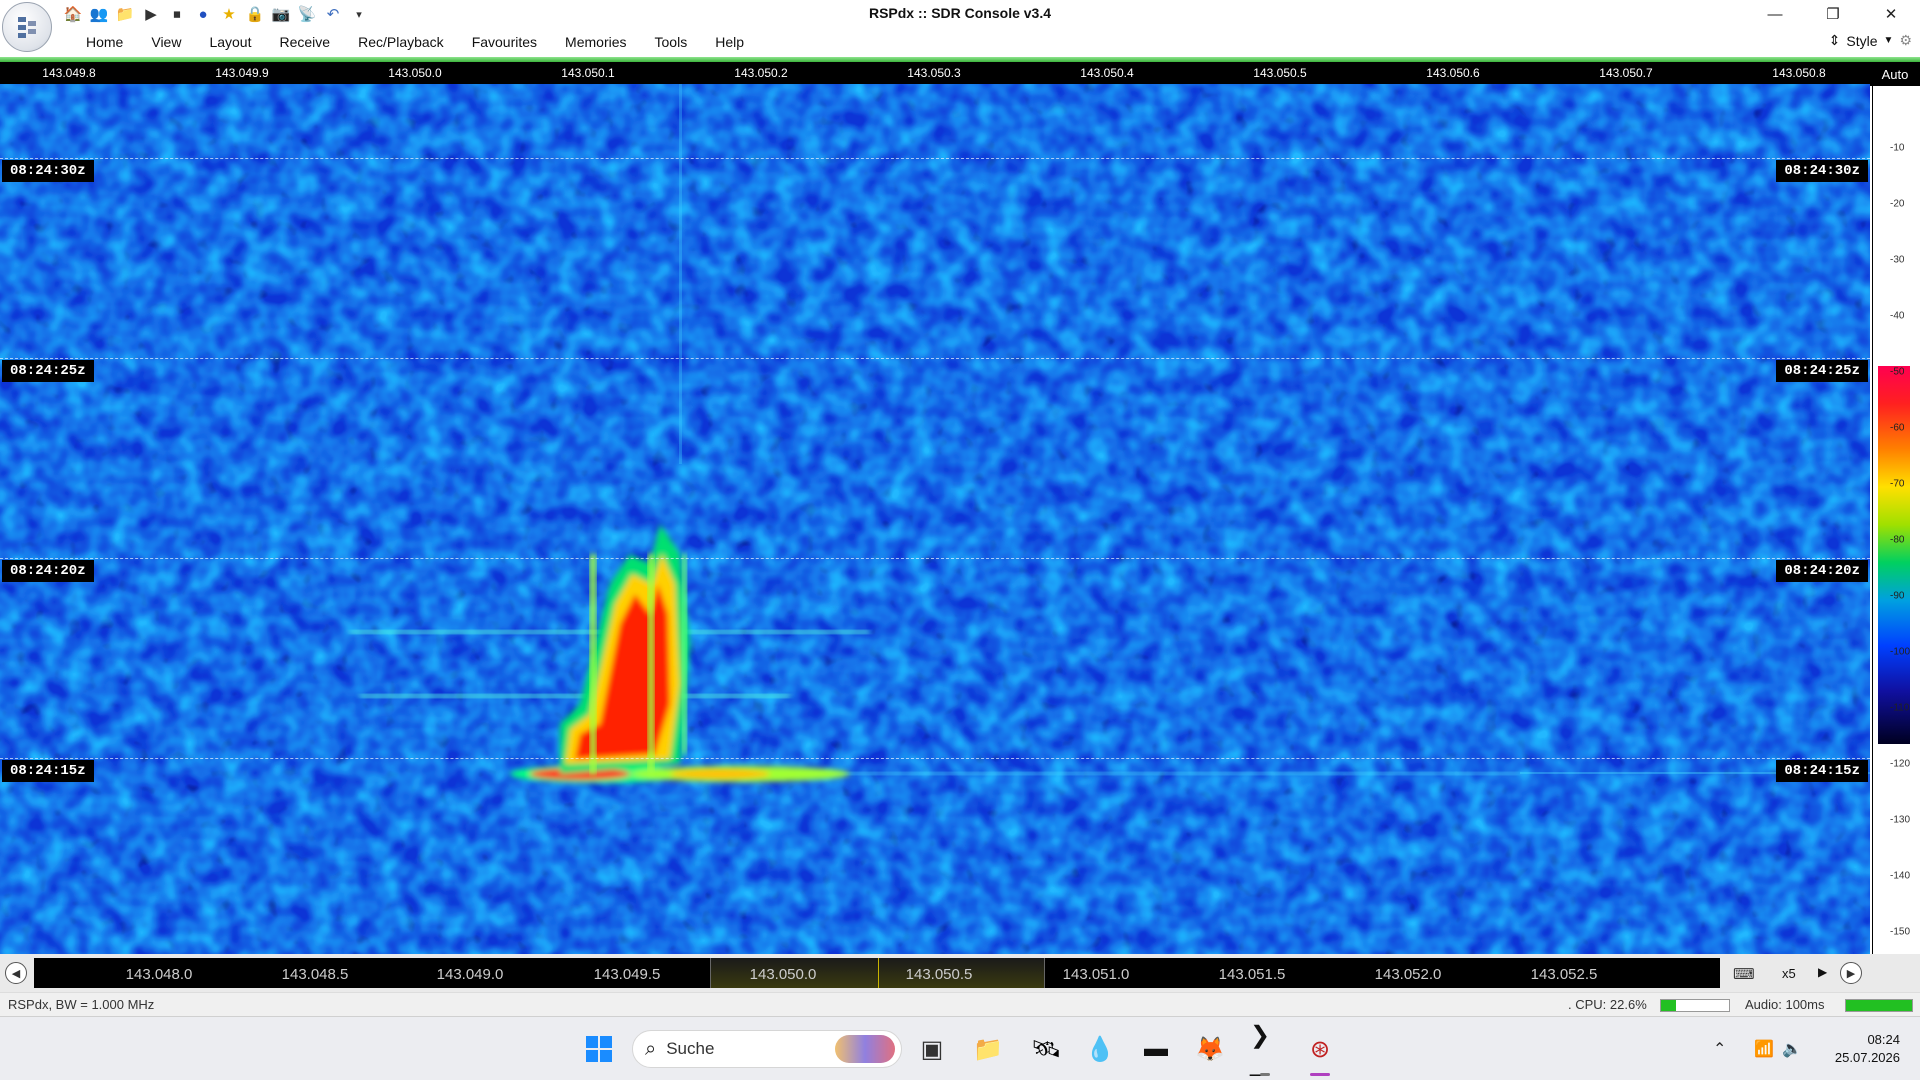 Image resolution: width=1920 pixels, height=1080 pixels. I want to click on search-icon: ⌕, so click(651, 1048).